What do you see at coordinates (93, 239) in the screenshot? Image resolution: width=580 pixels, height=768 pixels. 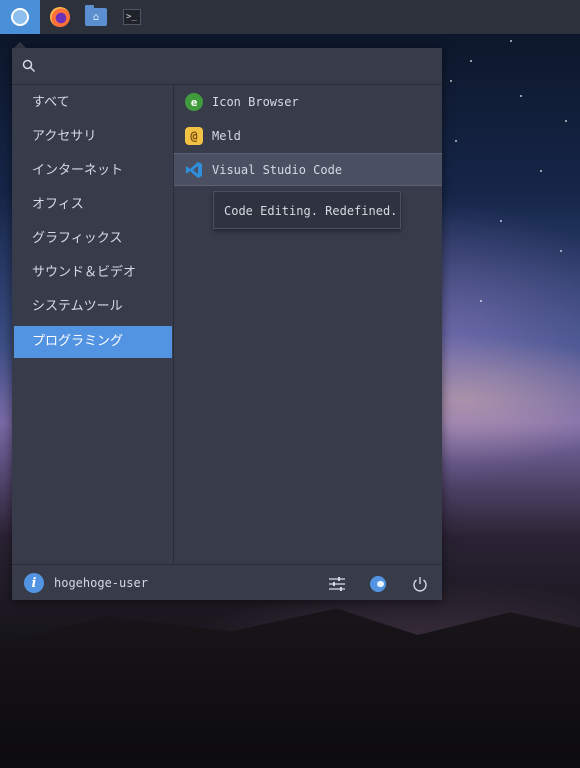 I see `category-graphics: グラフィックス` at bounding box center [93, 239].